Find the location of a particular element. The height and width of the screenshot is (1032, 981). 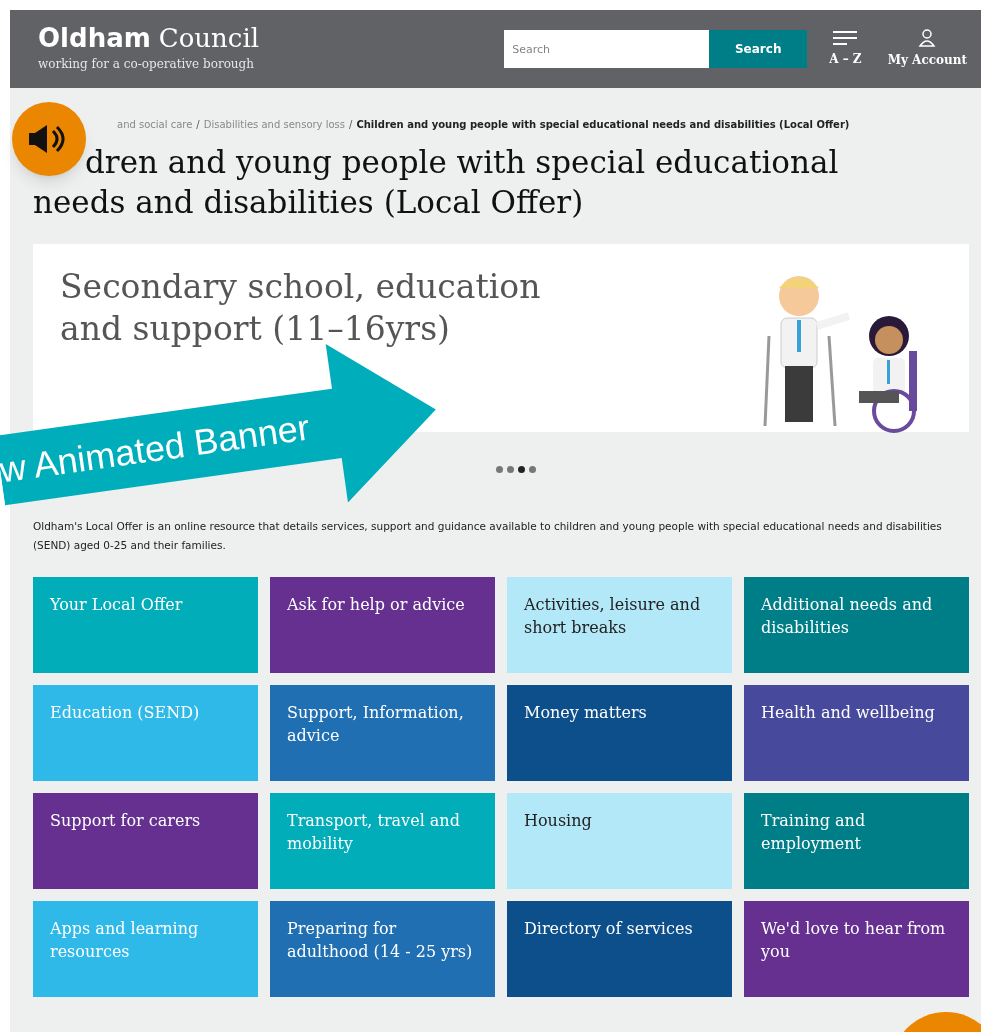

breadcrumb-link: Disabilities and sensory loss is located at coordinates (274, 124).